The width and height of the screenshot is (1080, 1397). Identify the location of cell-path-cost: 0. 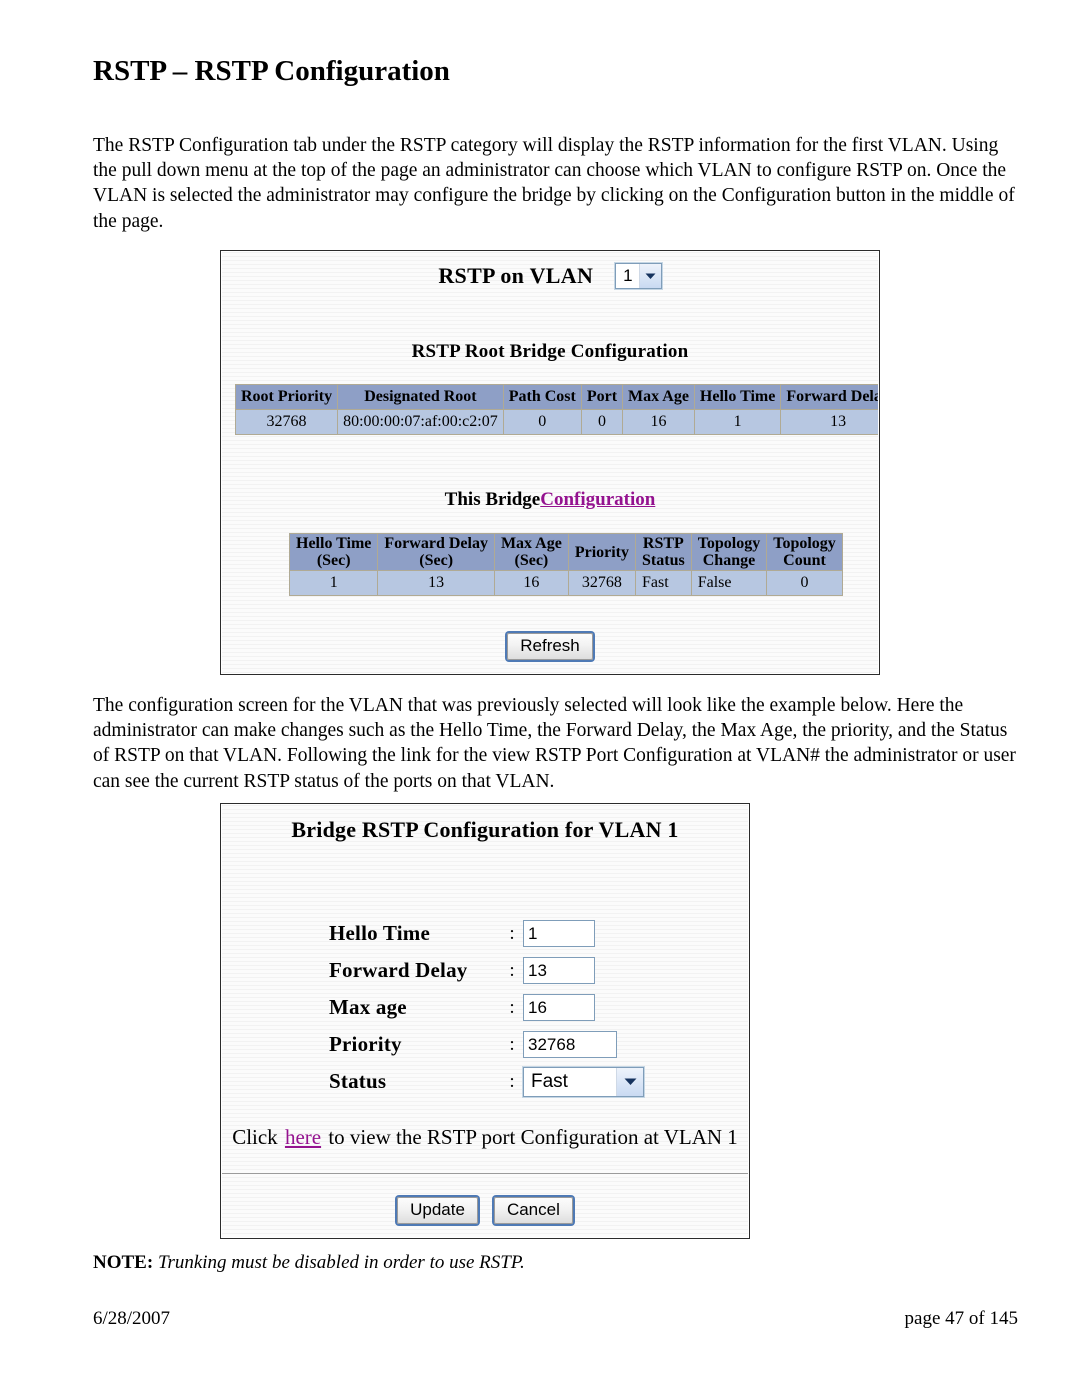
(542, 422).